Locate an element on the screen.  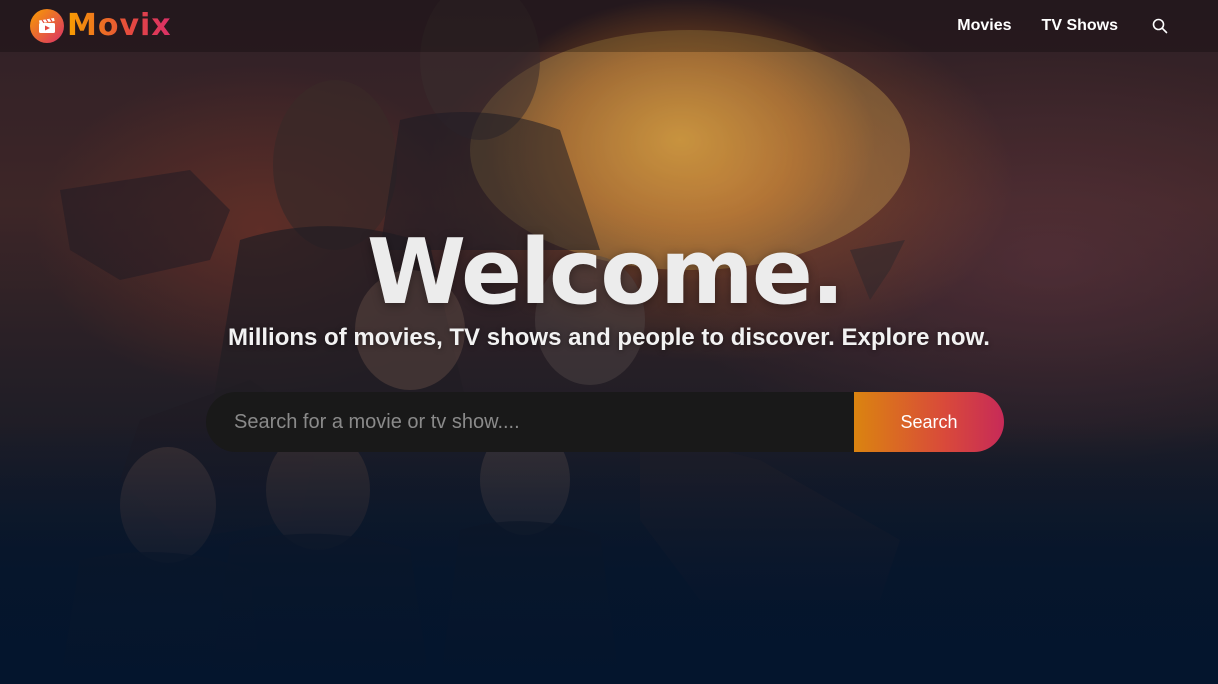
nav-item-tv-shows: TV Shows is located at coordinates (1080, 26).